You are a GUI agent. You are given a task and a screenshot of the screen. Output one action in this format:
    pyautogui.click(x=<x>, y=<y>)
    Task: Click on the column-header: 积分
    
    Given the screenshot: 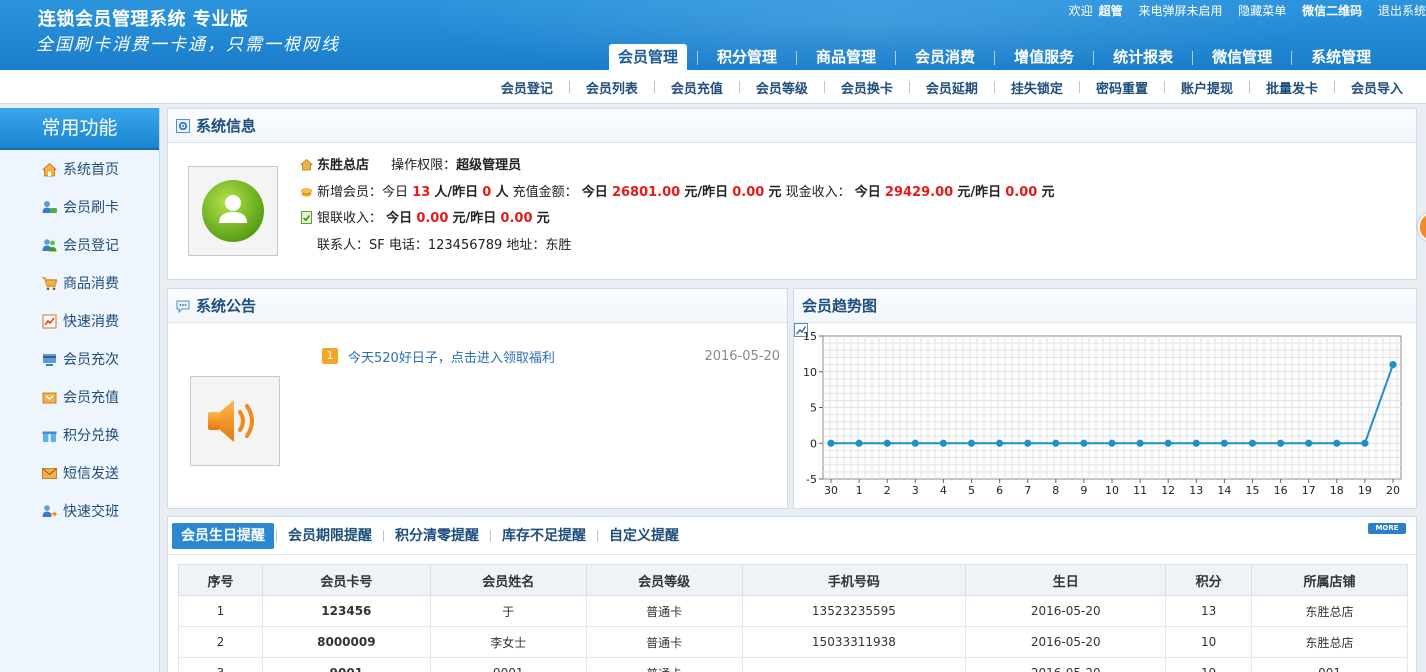 What is the action you would take?
    pyautogui.click(x=1209, y=580)
    